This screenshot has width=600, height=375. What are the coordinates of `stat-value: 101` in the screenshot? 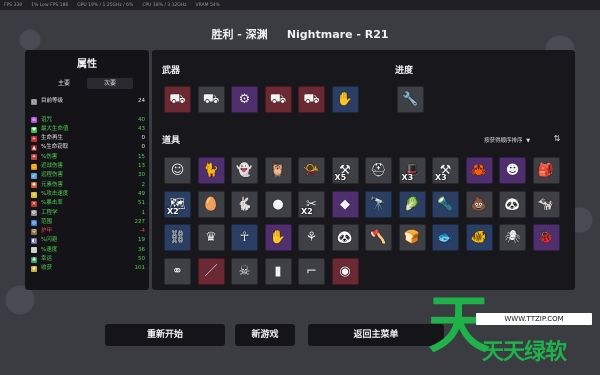 It's located at (140, 268).